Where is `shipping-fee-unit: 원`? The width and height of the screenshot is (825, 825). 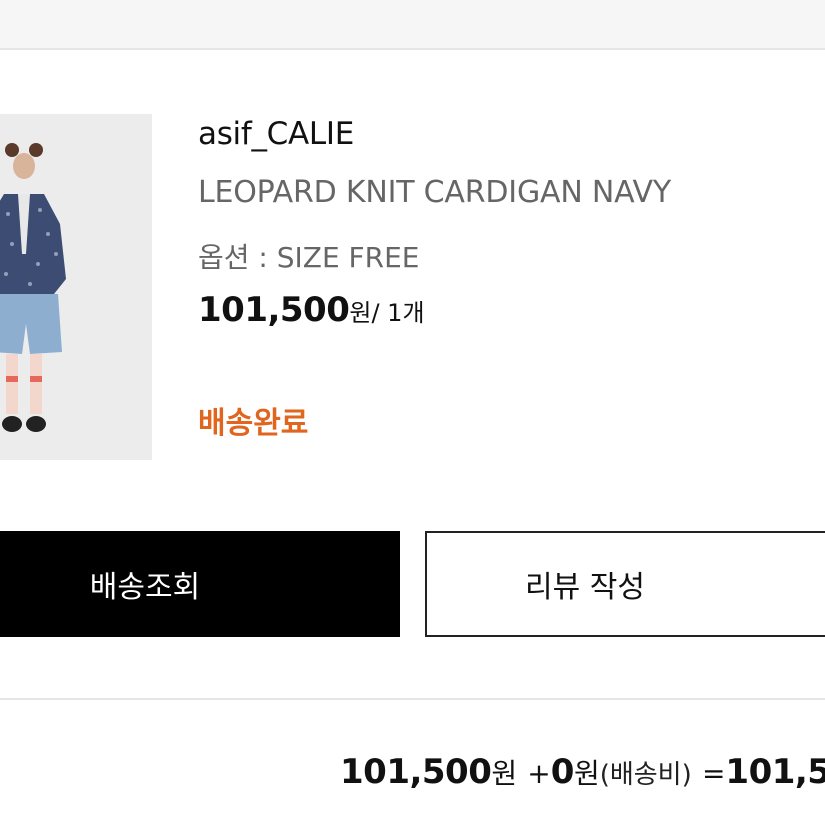 shipping-fee-unit: 원 is located at coordinates (586, 773).